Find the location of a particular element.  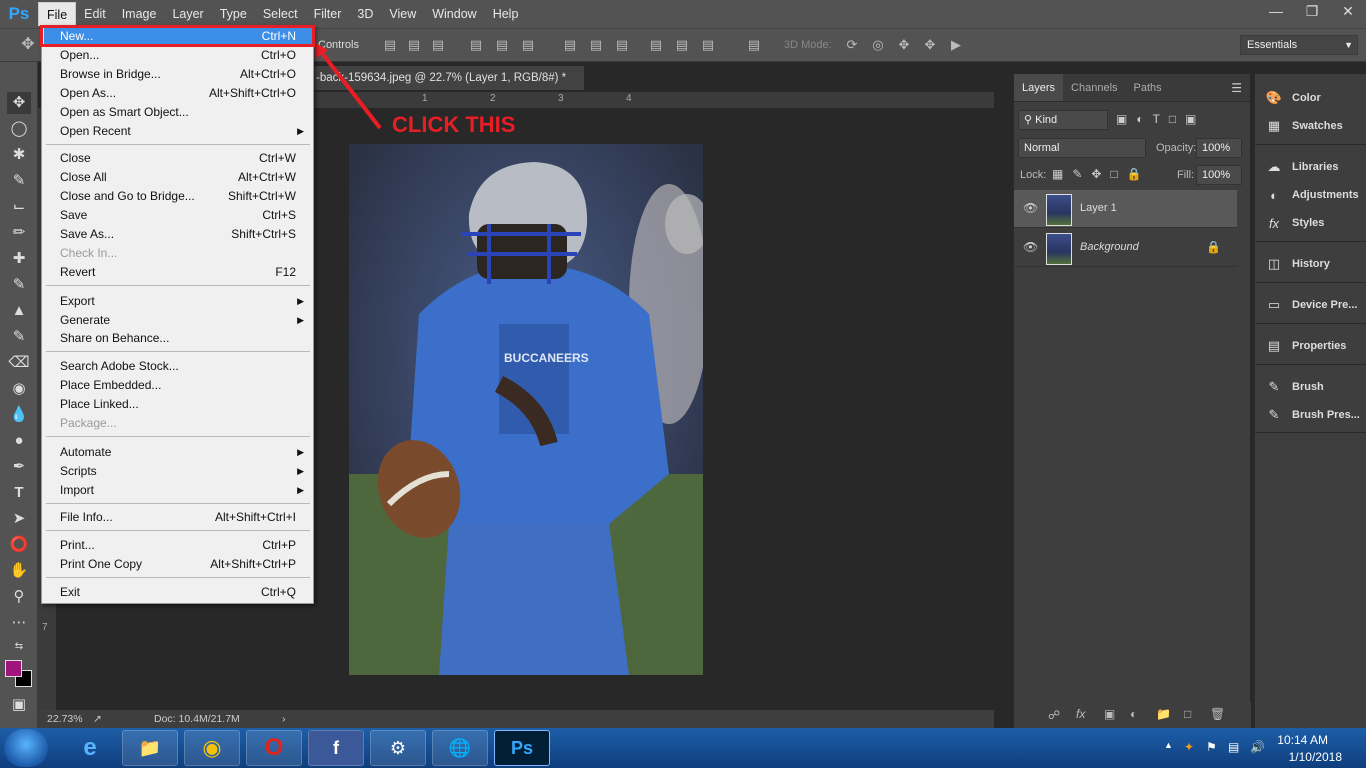

start-button is located at coordinates (26, 748).